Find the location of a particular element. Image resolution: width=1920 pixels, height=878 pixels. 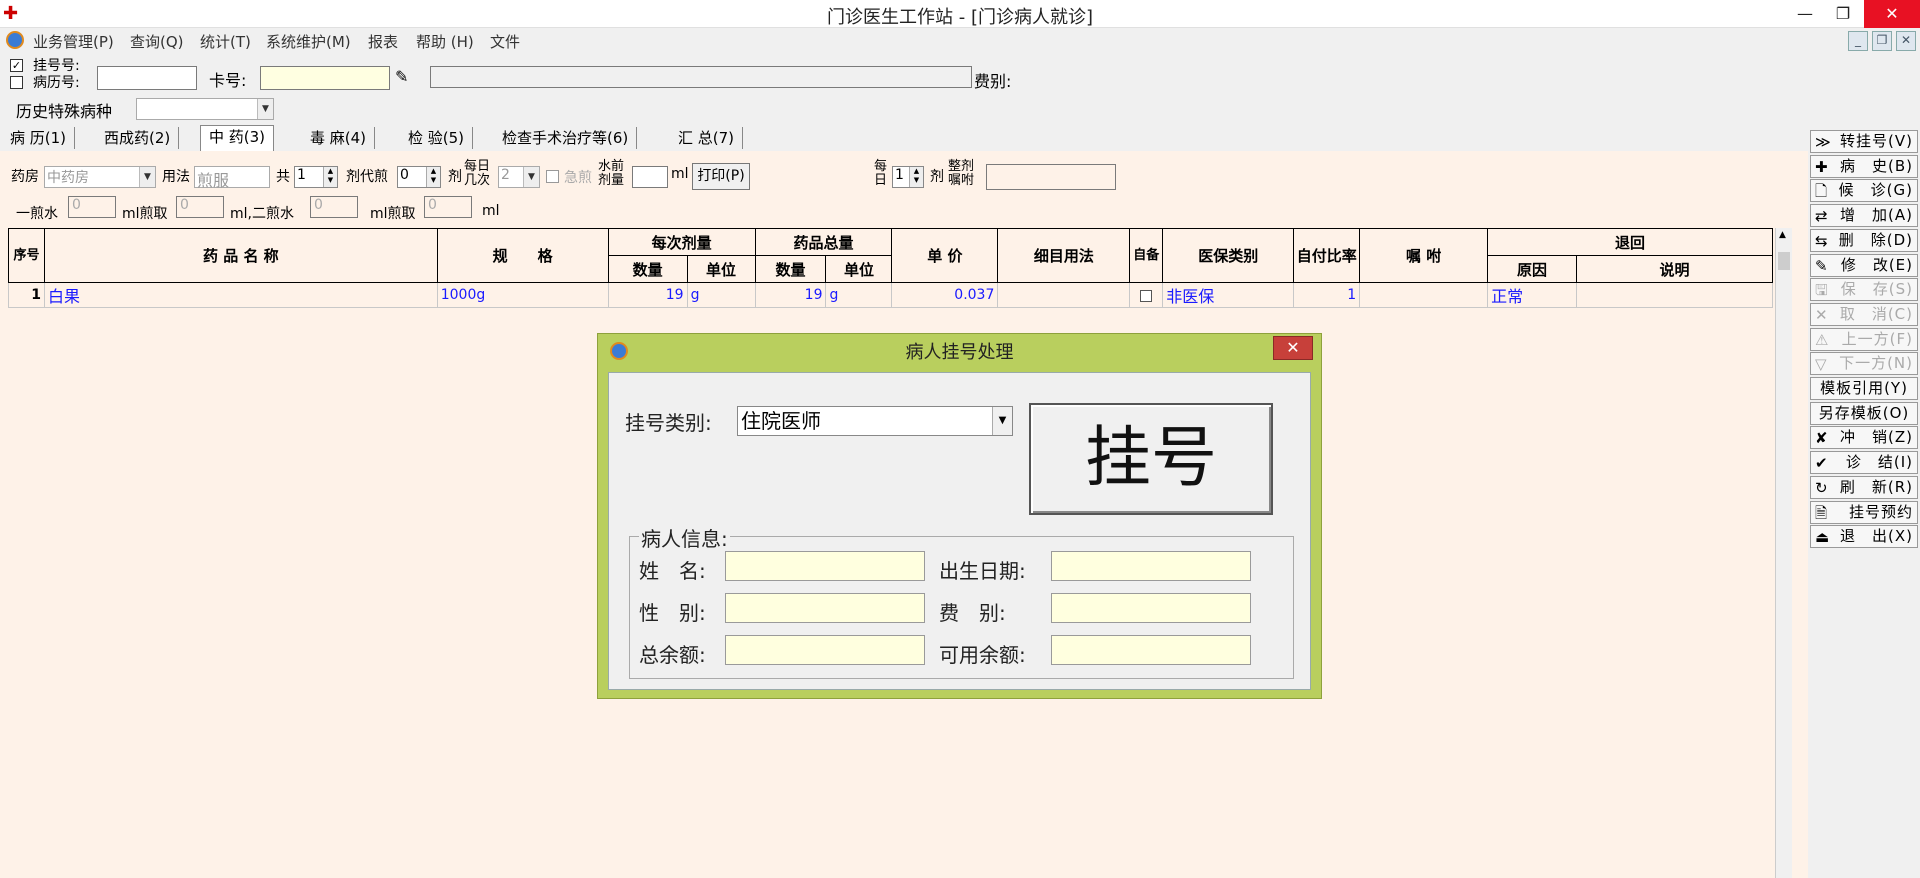

dose-stepper: 0 ▲ ▼ is located at coordinates (419, 177).